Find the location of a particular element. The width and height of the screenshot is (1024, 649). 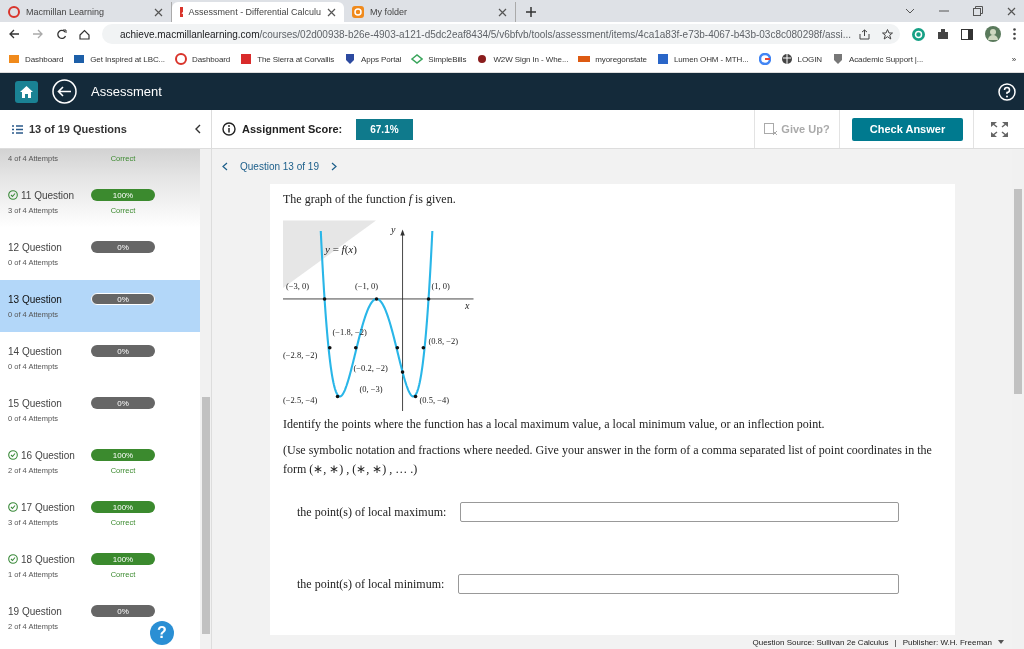

bookmark: LOGIN is located at coordinates (801, 59).